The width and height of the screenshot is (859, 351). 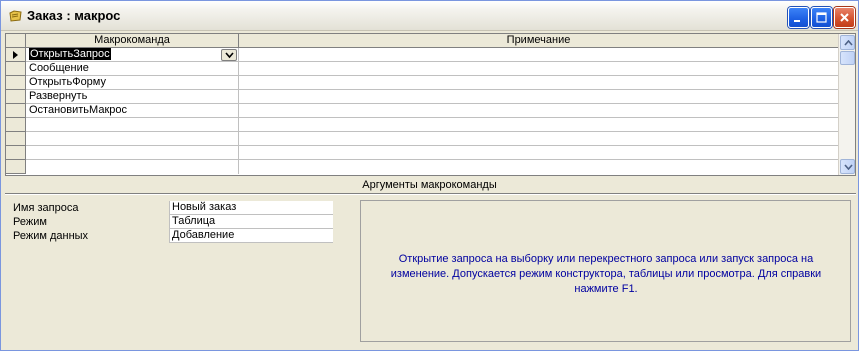 What do you see at coordinates (797, 21) in the screenshot?
I see `minimize-icon` at bounding box center [797, 21].